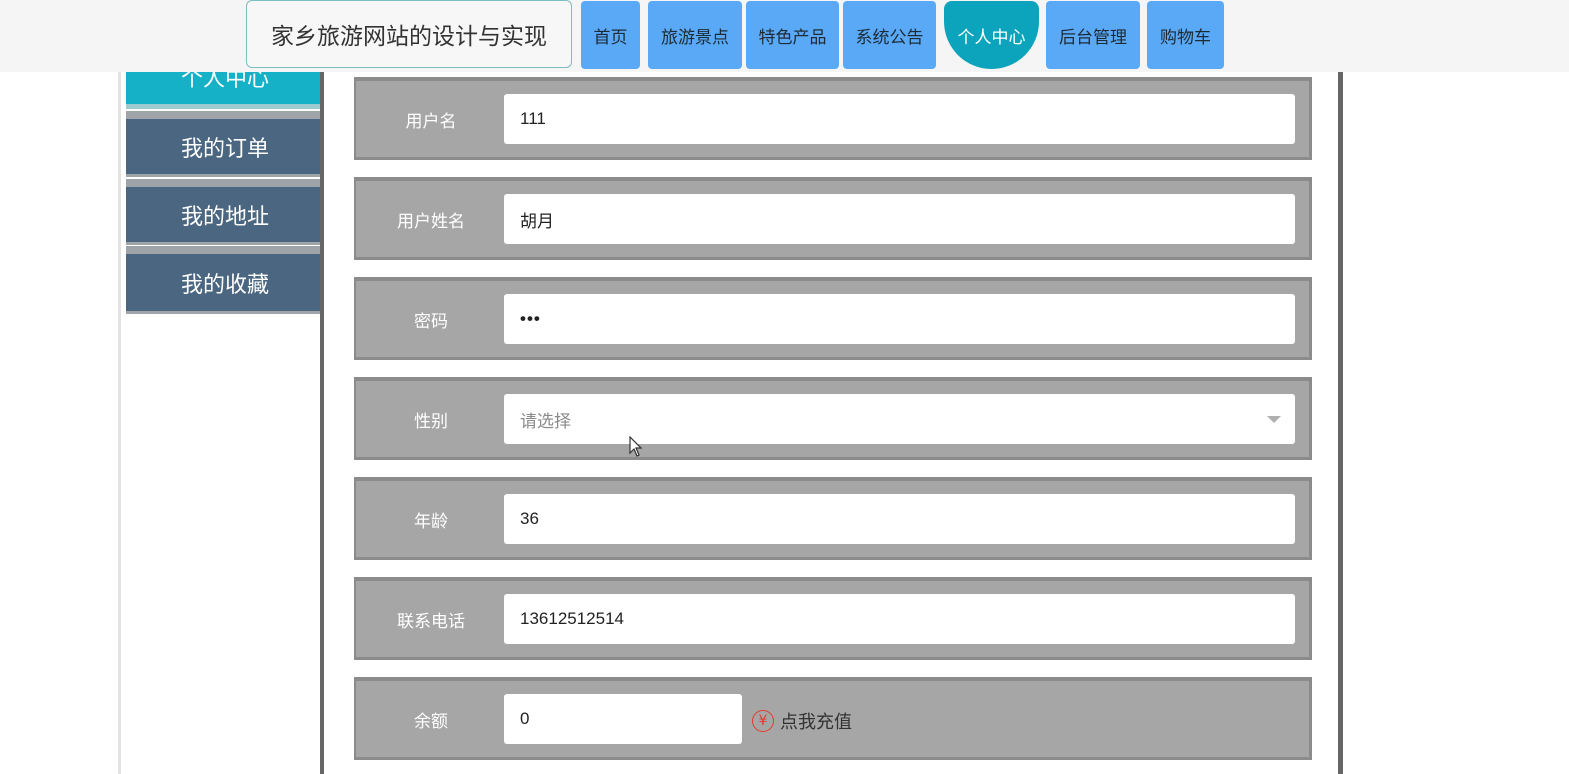 This screenshot has width=1569, height=774. Describe the element at coordinates (431, 721) in the screenshot. I see `balance-label: 余额` at that location.